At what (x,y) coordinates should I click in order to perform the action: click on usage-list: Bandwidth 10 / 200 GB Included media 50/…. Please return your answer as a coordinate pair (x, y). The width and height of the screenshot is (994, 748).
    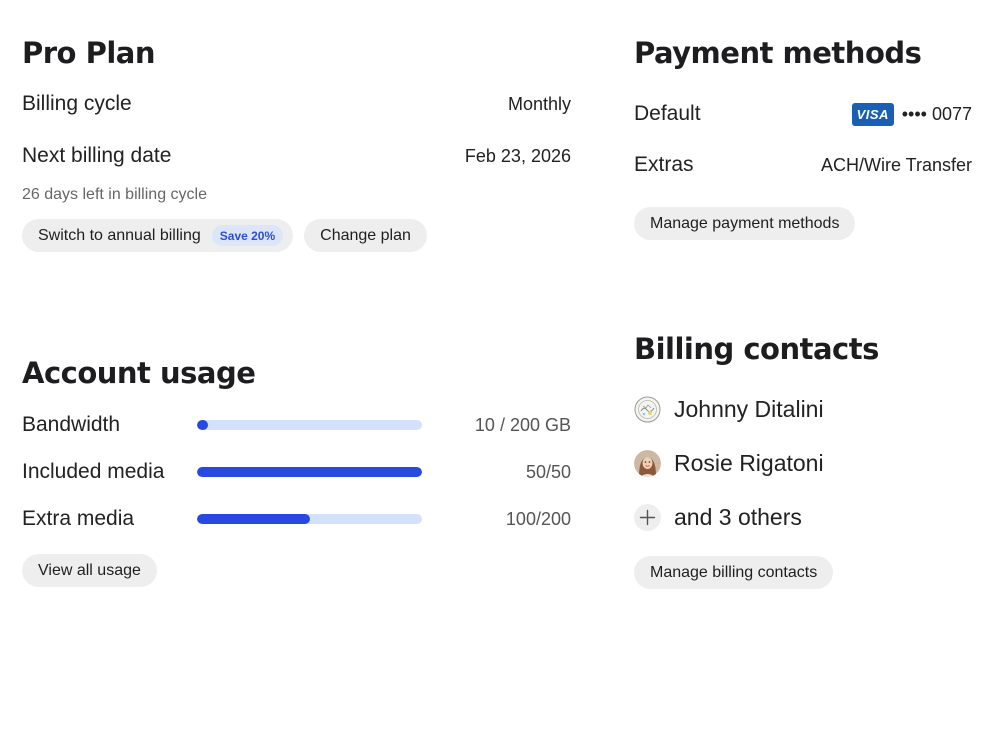
    Looking at the image, I should click on (296, 472).